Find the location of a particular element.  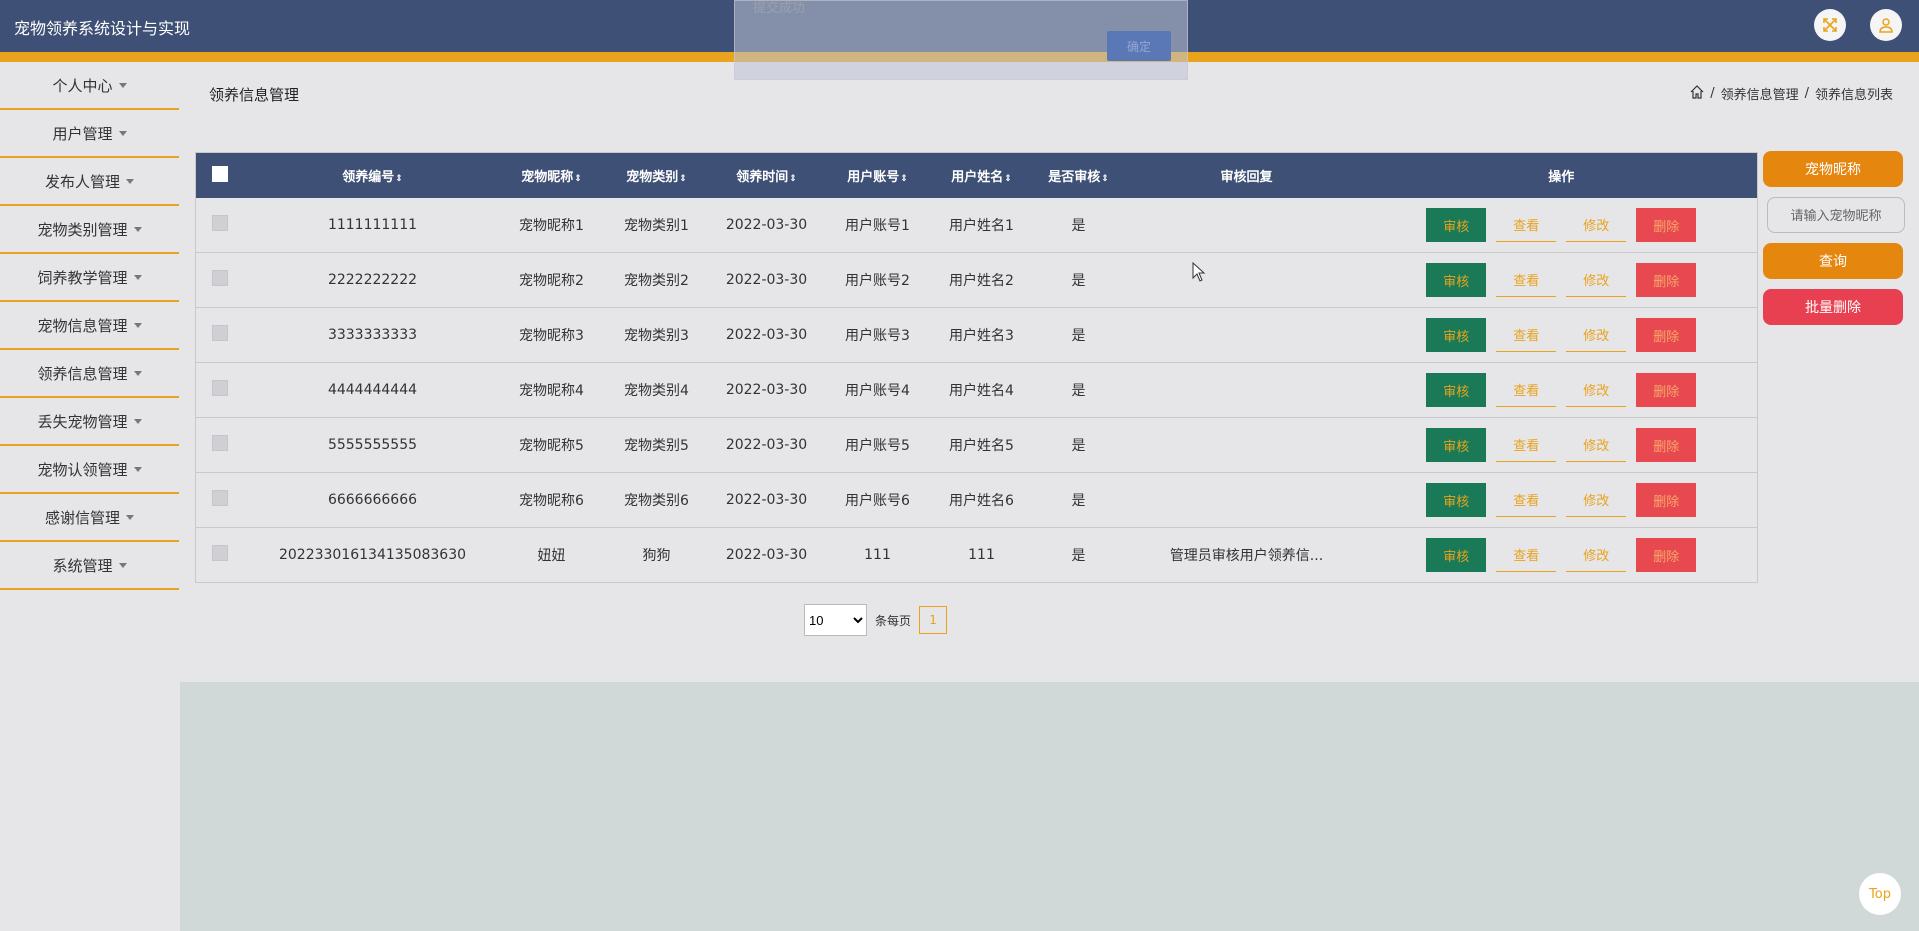

page-number-1: 1 is located at coordinates (933, 620).